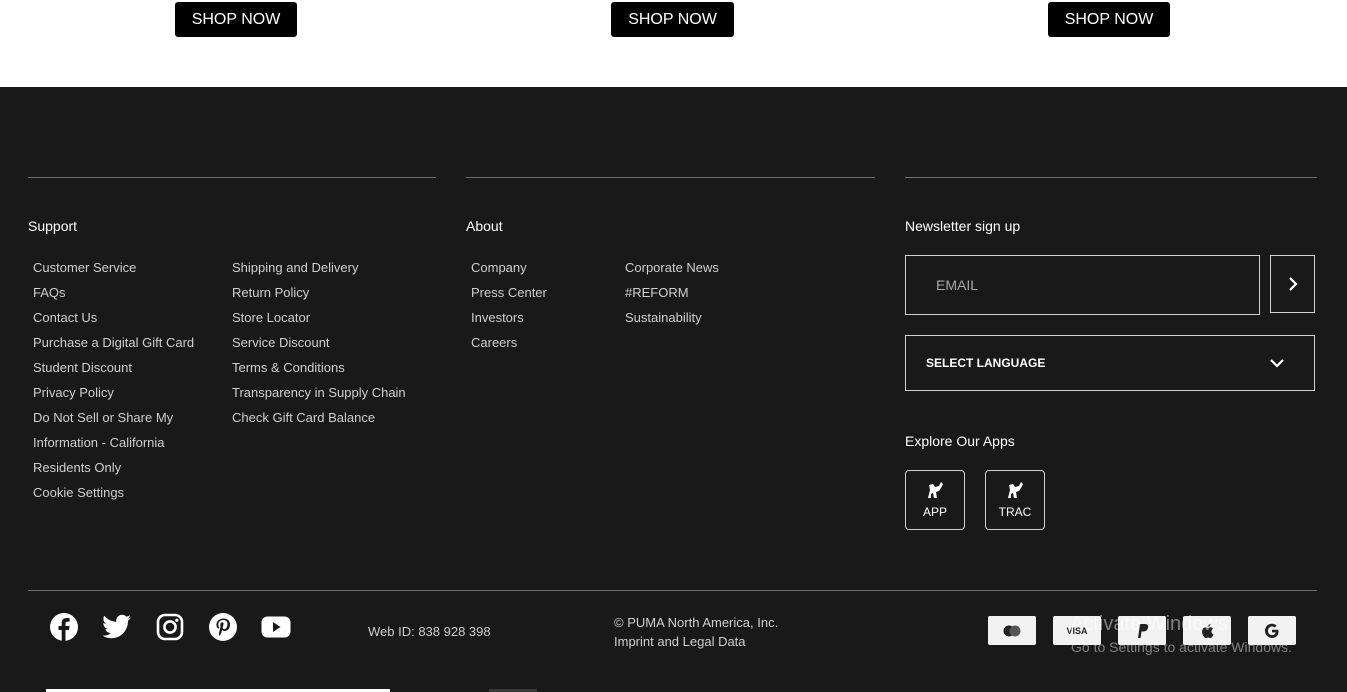 The image size is (1347, 692). What do you see at coordinates (113, 372) in the screenshot?
I see `footer-link-student-discount: Student Discount` at bounding box center [113, 372].